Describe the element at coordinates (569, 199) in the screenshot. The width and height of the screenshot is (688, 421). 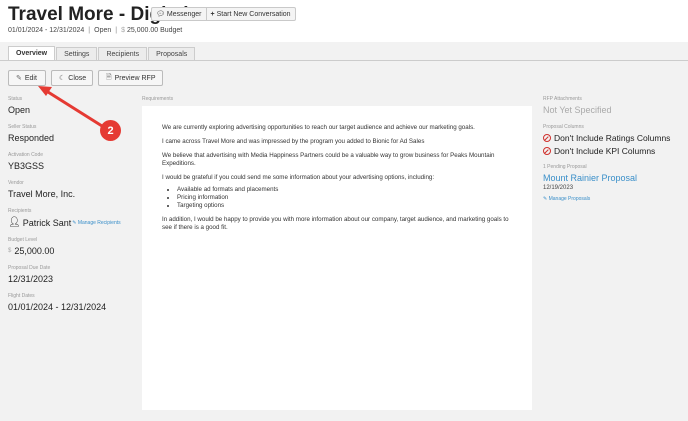
I see `manage-proposals-label: Manage Proposals` at that location.